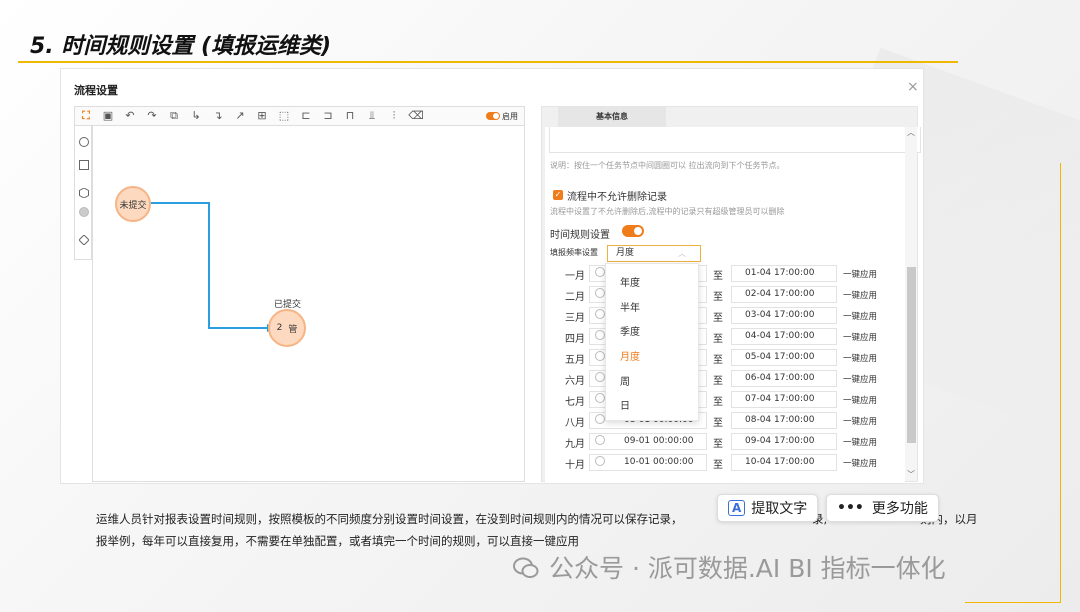  What do you see at coordinates (648, 462) in the screenshot?
I see `start-time-input: 10-01 00:00:00` at bounding box center [648, 462].